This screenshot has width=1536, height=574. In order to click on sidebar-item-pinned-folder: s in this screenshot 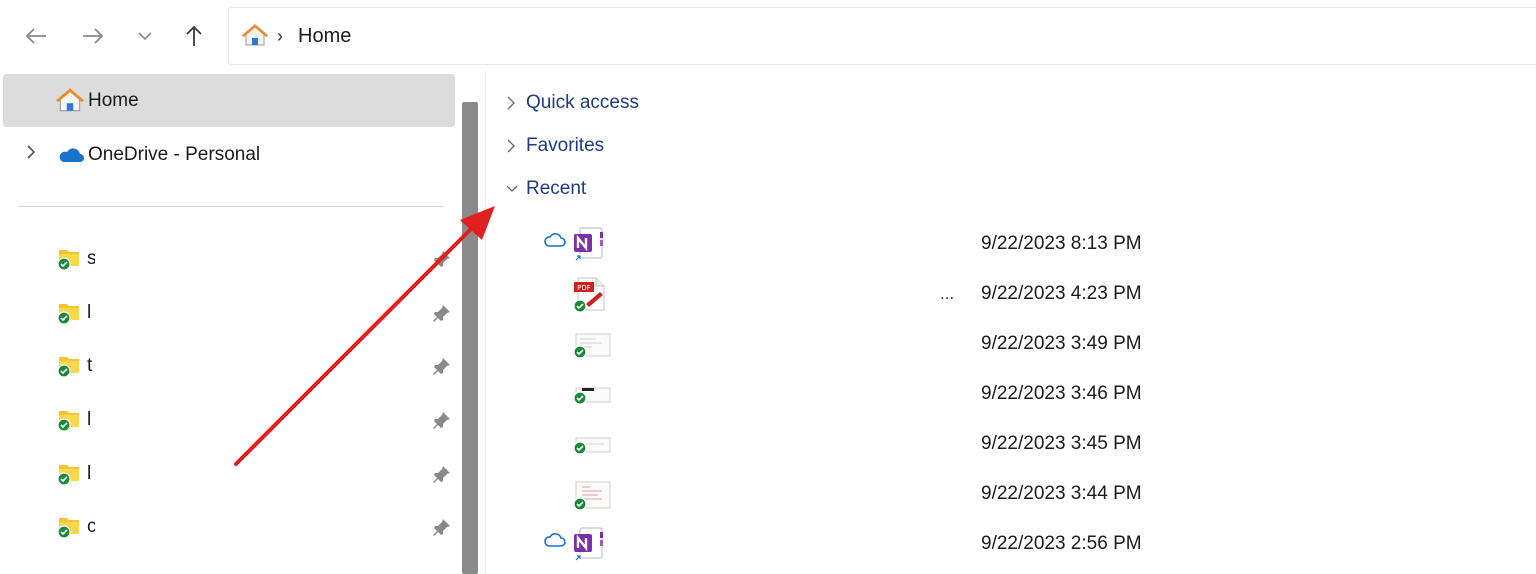, I will do `click(229, 261)`.